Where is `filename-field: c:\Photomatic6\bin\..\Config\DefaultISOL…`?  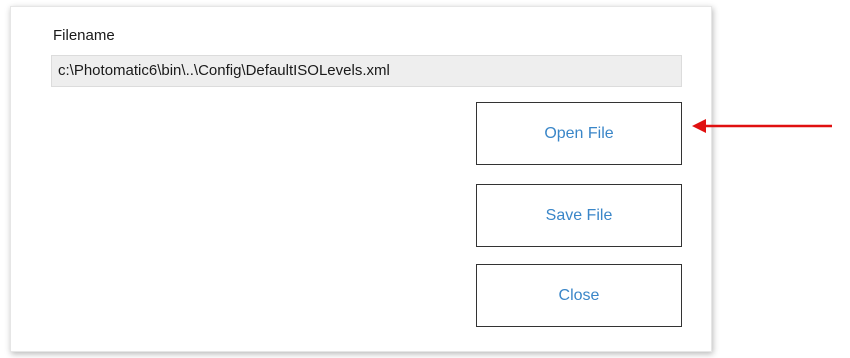
filename-field: c:\Photomatic6\bin\..\Config\DefaultISOL… is located at coordinates (366, 71).